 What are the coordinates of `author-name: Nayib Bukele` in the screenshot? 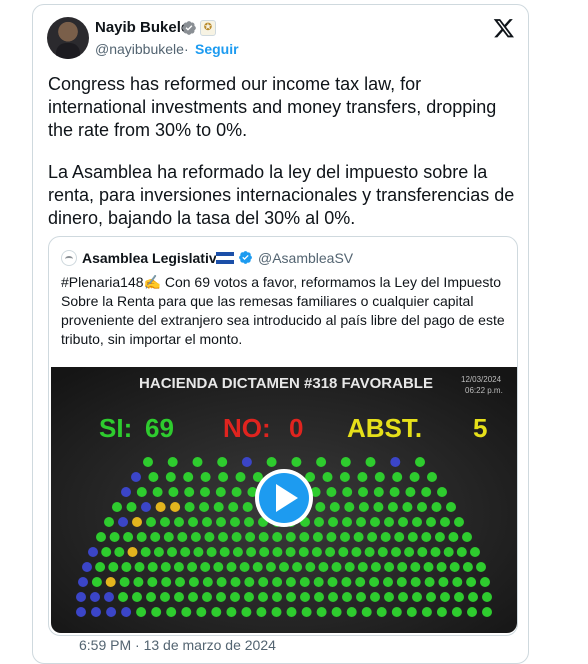 It's located at (142, 27).